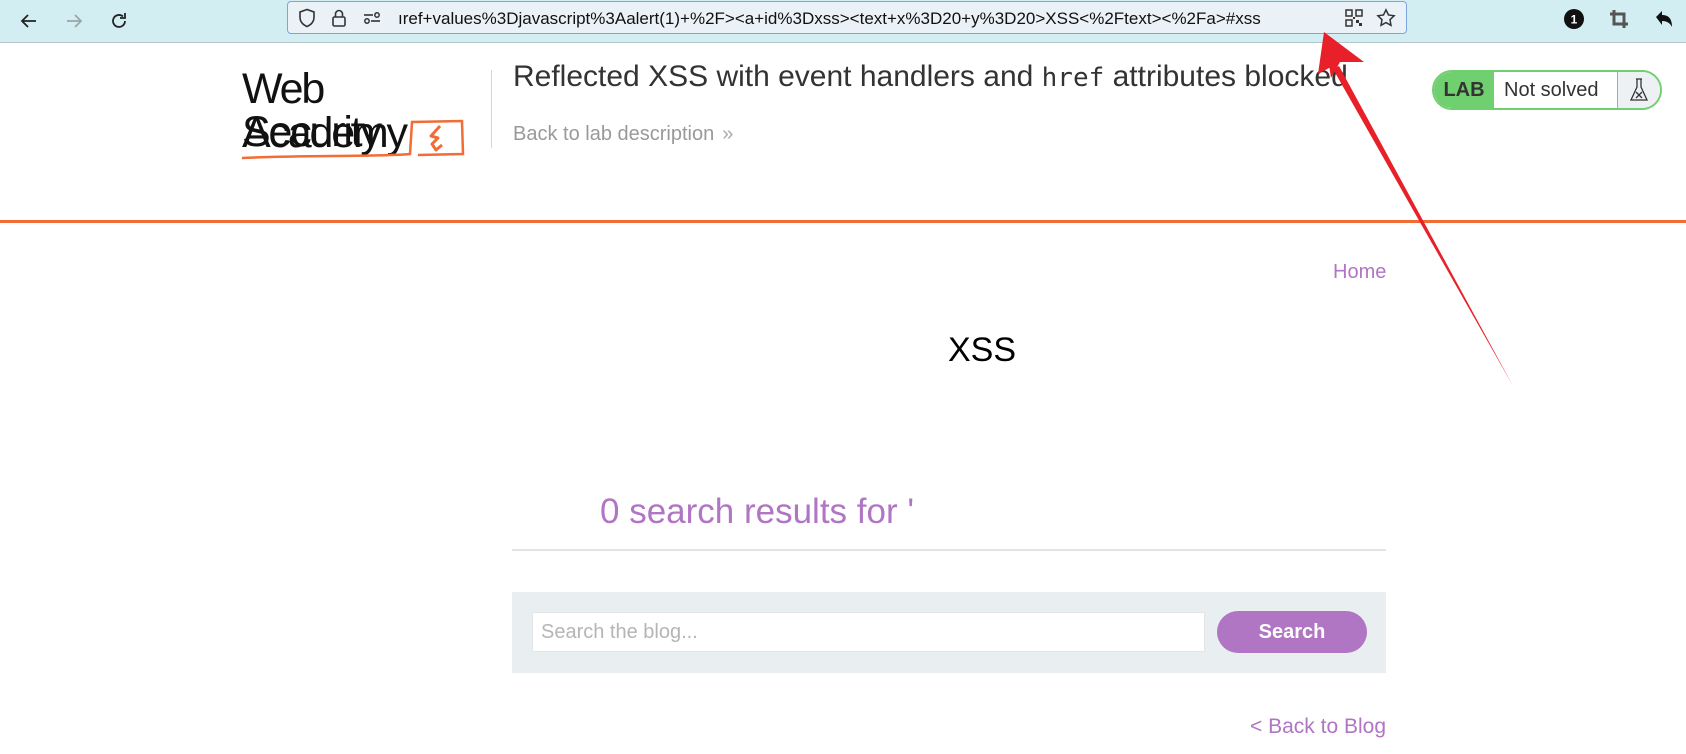 This screenshot has width=1686, height=754. Describe the element at coordinates (757, 511) in the screenshot. I see `search-results-heading: 0 search results for '` at that location.